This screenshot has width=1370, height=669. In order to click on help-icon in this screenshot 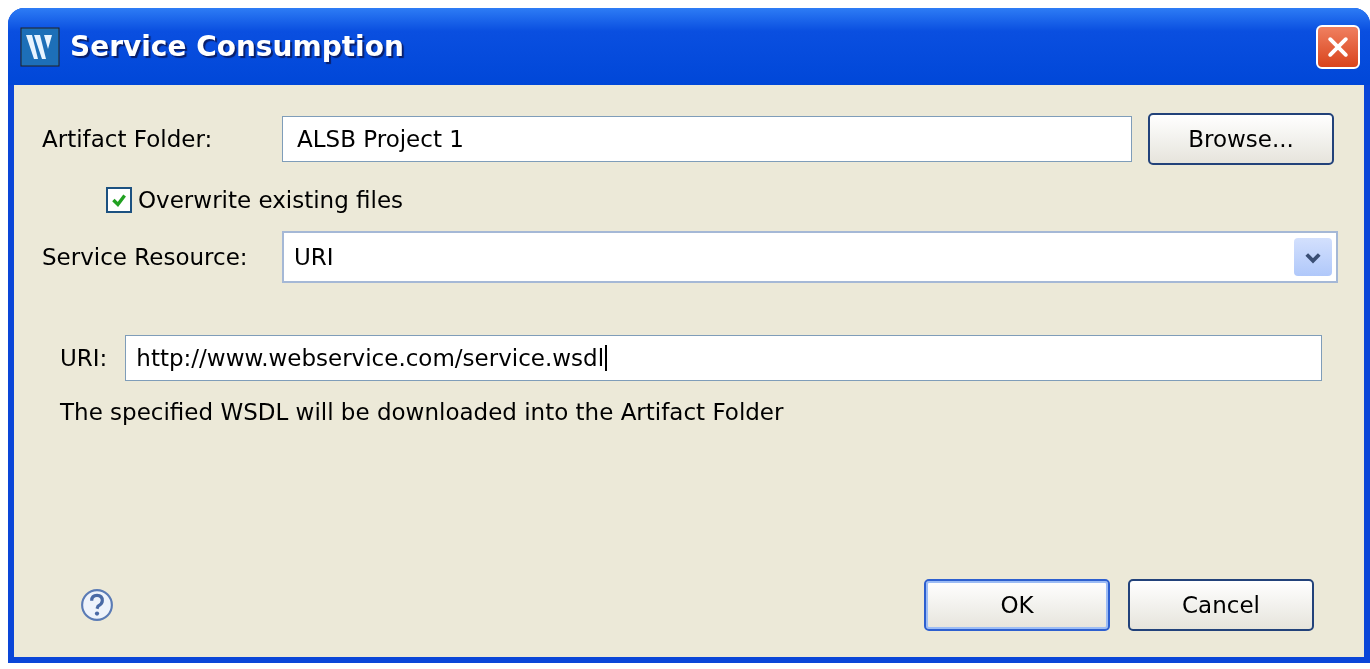, I will do `click(97, 605)`.